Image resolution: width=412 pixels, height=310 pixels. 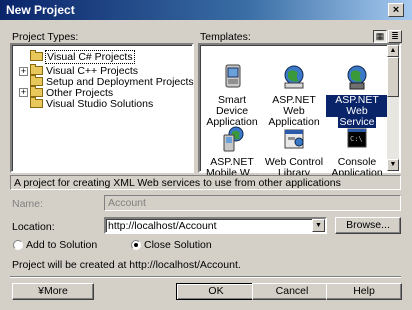 What do you see at coordinates (232, 105) in the screenshot?
I see `template-label: Smart Device` at bounding box center [232, 105].